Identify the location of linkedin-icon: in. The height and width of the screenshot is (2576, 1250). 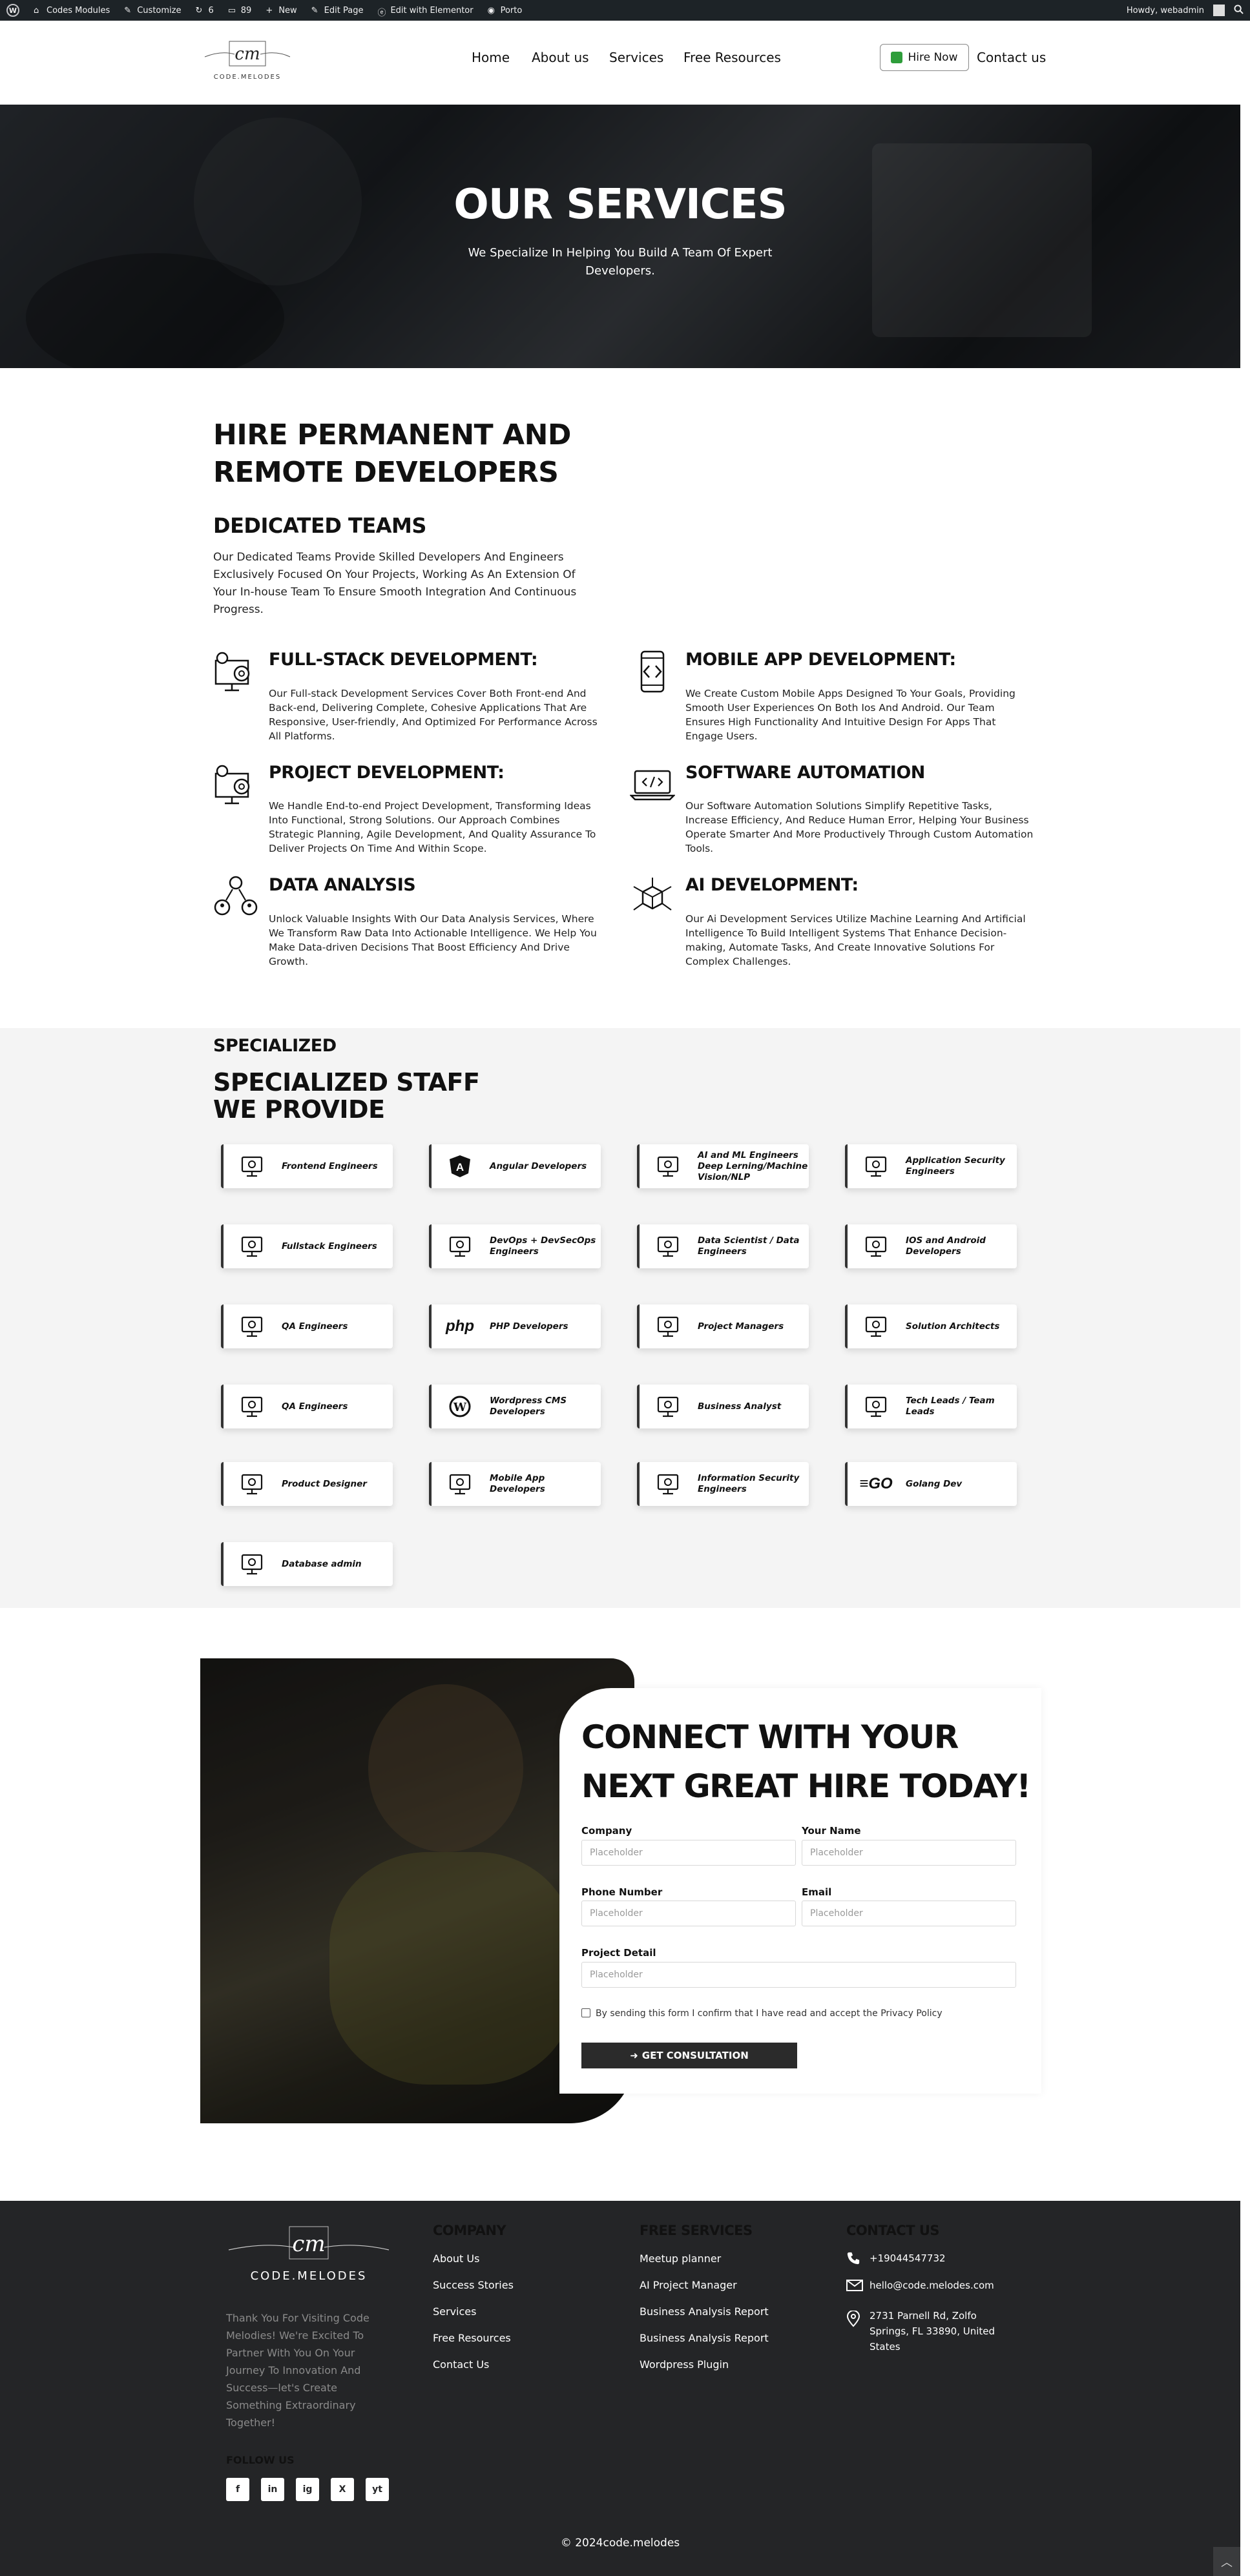
(272, 2489).